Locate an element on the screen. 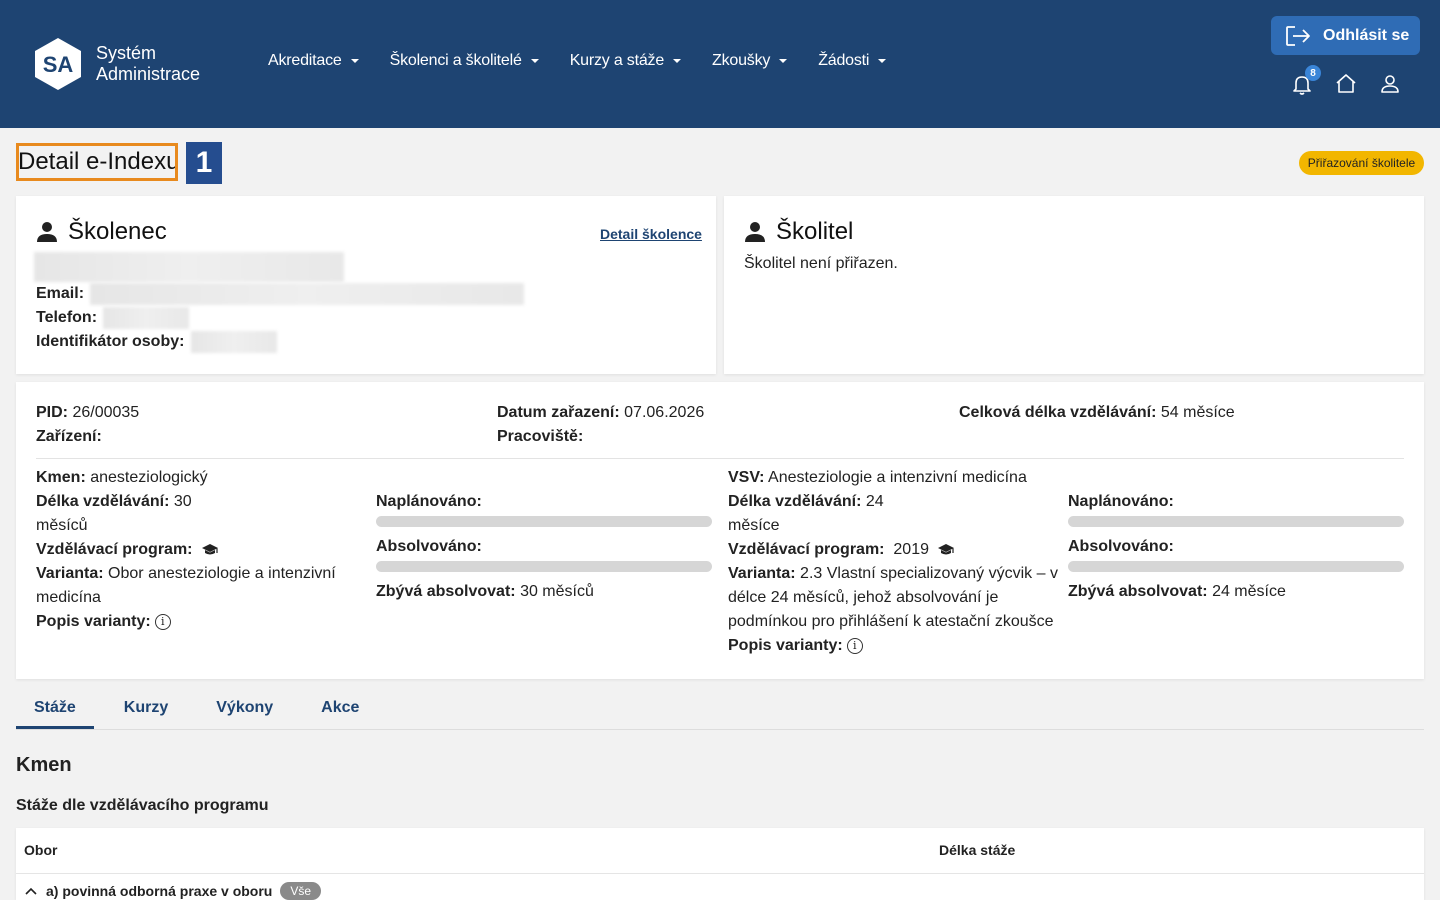 The image size is (1440, 900). home-icon is located at coordinates (1346, 84).